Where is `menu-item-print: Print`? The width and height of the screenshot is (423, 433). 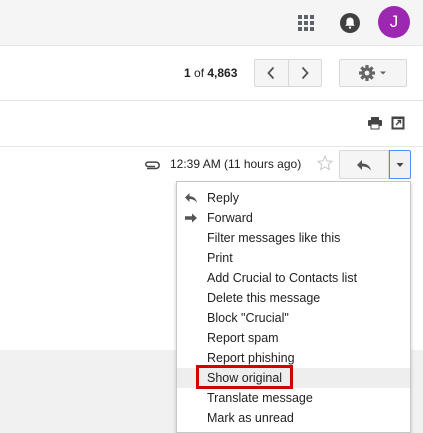
menu-item-print: Print is located at coordinates (293, 258).